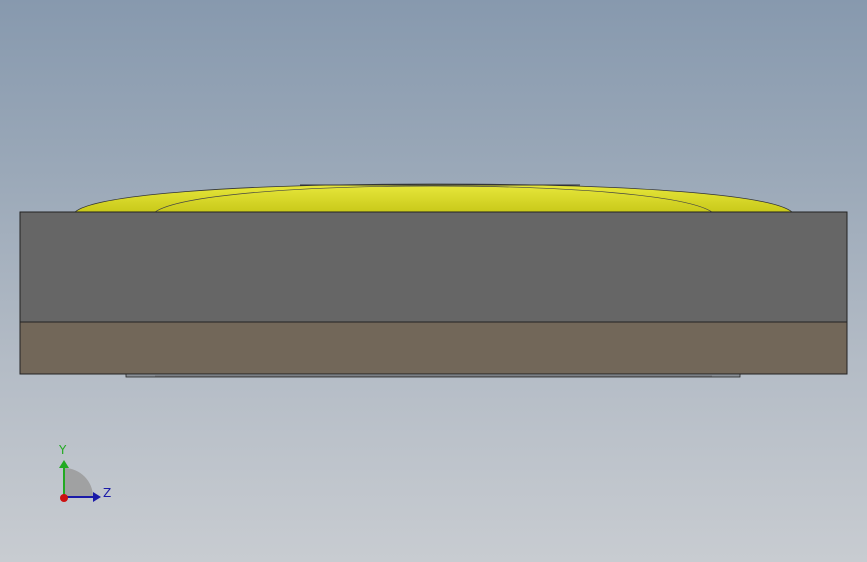 This screenshot has width=867, height=562. I want to click on triad-quadrant, so click(78, 482).